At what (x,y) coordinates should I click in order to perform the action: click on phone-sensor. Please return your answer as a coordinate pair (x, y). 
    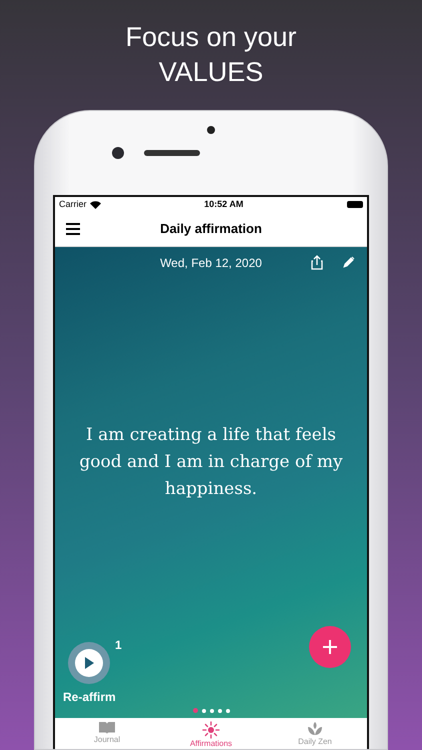
    Looking at the image, I should click on (211, 130).